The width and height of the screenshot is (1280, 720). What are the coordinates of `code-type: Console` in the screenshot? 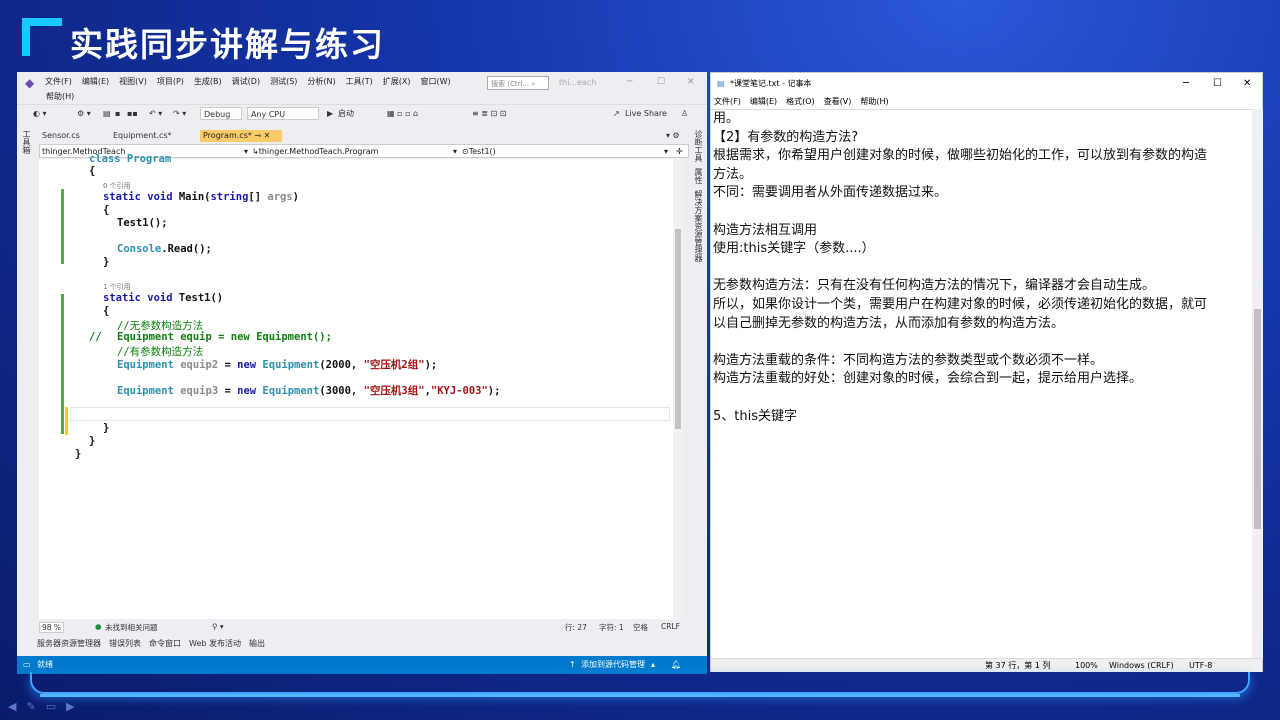 It's located at (139, 249).